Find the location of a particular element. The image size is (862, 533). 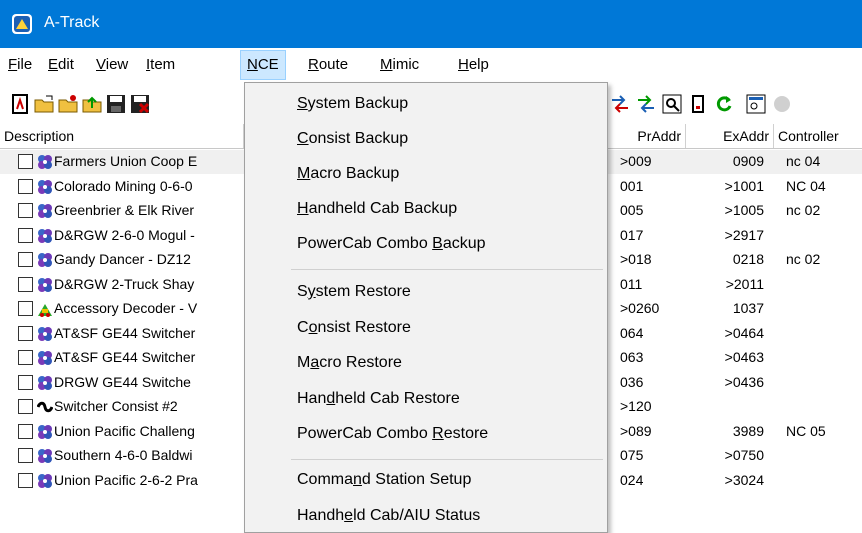

row-exaddr: >0463 is located at coordinates (744, 357).